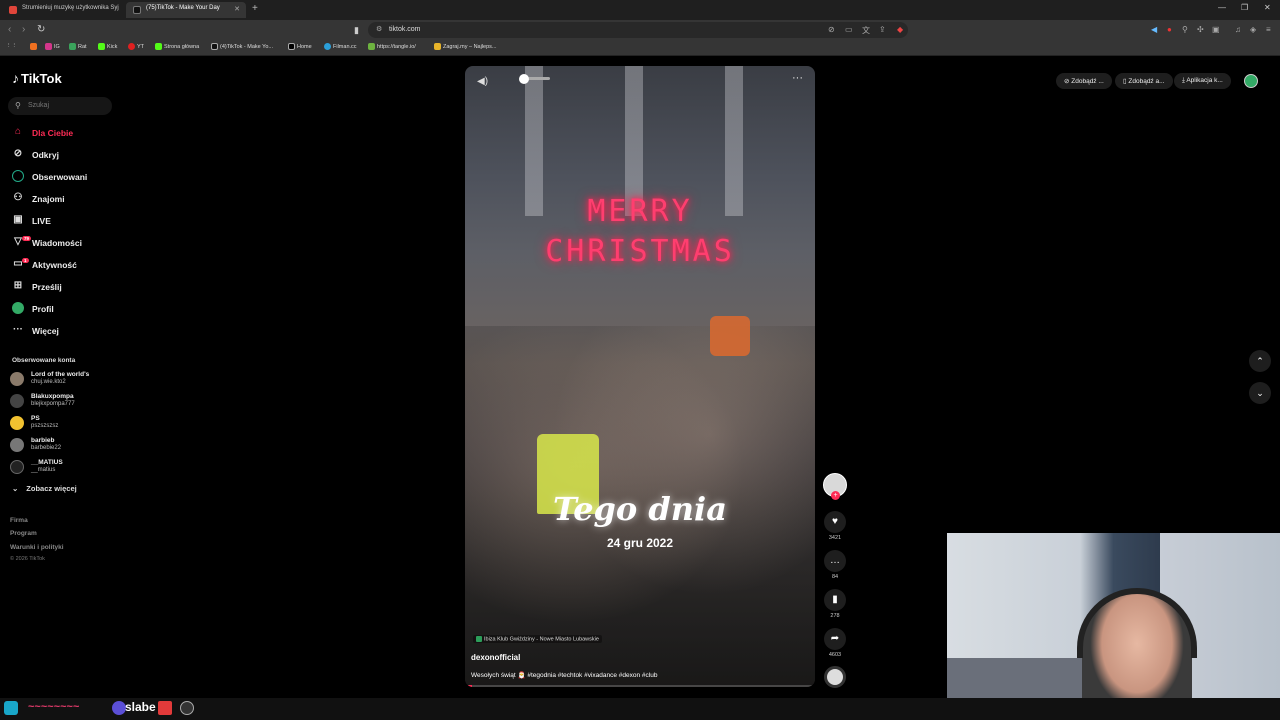 The image size is (1280, 720). I want to click on sidebar-toggle-icon: ▣, so click(1216, 29).